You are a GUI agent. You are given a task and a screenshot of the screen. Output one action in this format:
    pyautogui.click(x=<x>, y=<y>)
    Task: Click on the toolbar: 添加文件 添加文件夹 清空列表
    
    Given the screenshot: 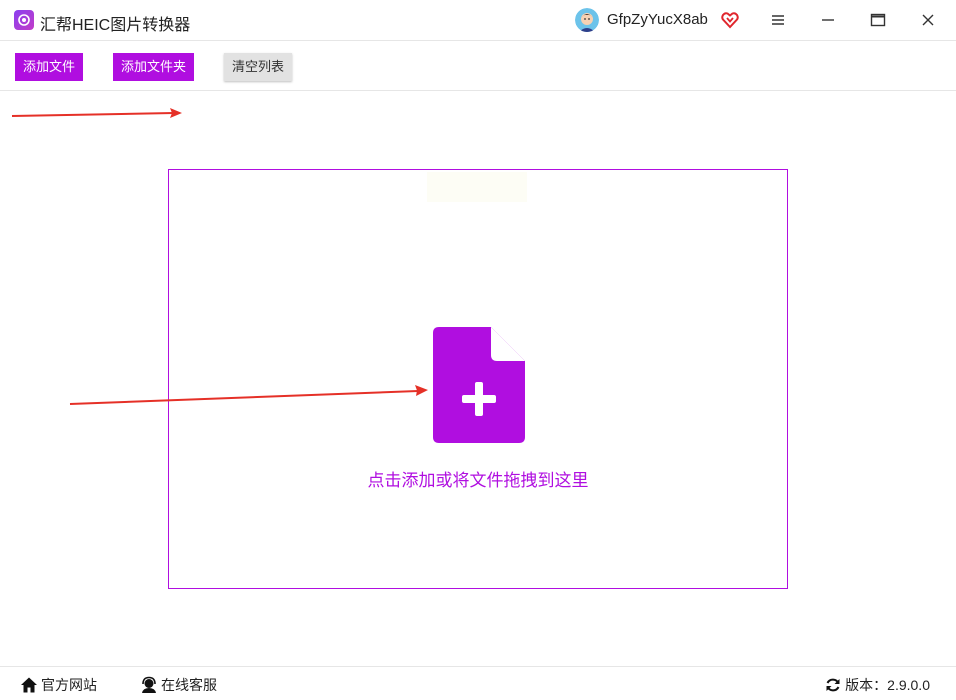 What is the action you would take?
    pyautogui.click(x=478, y=66)
    